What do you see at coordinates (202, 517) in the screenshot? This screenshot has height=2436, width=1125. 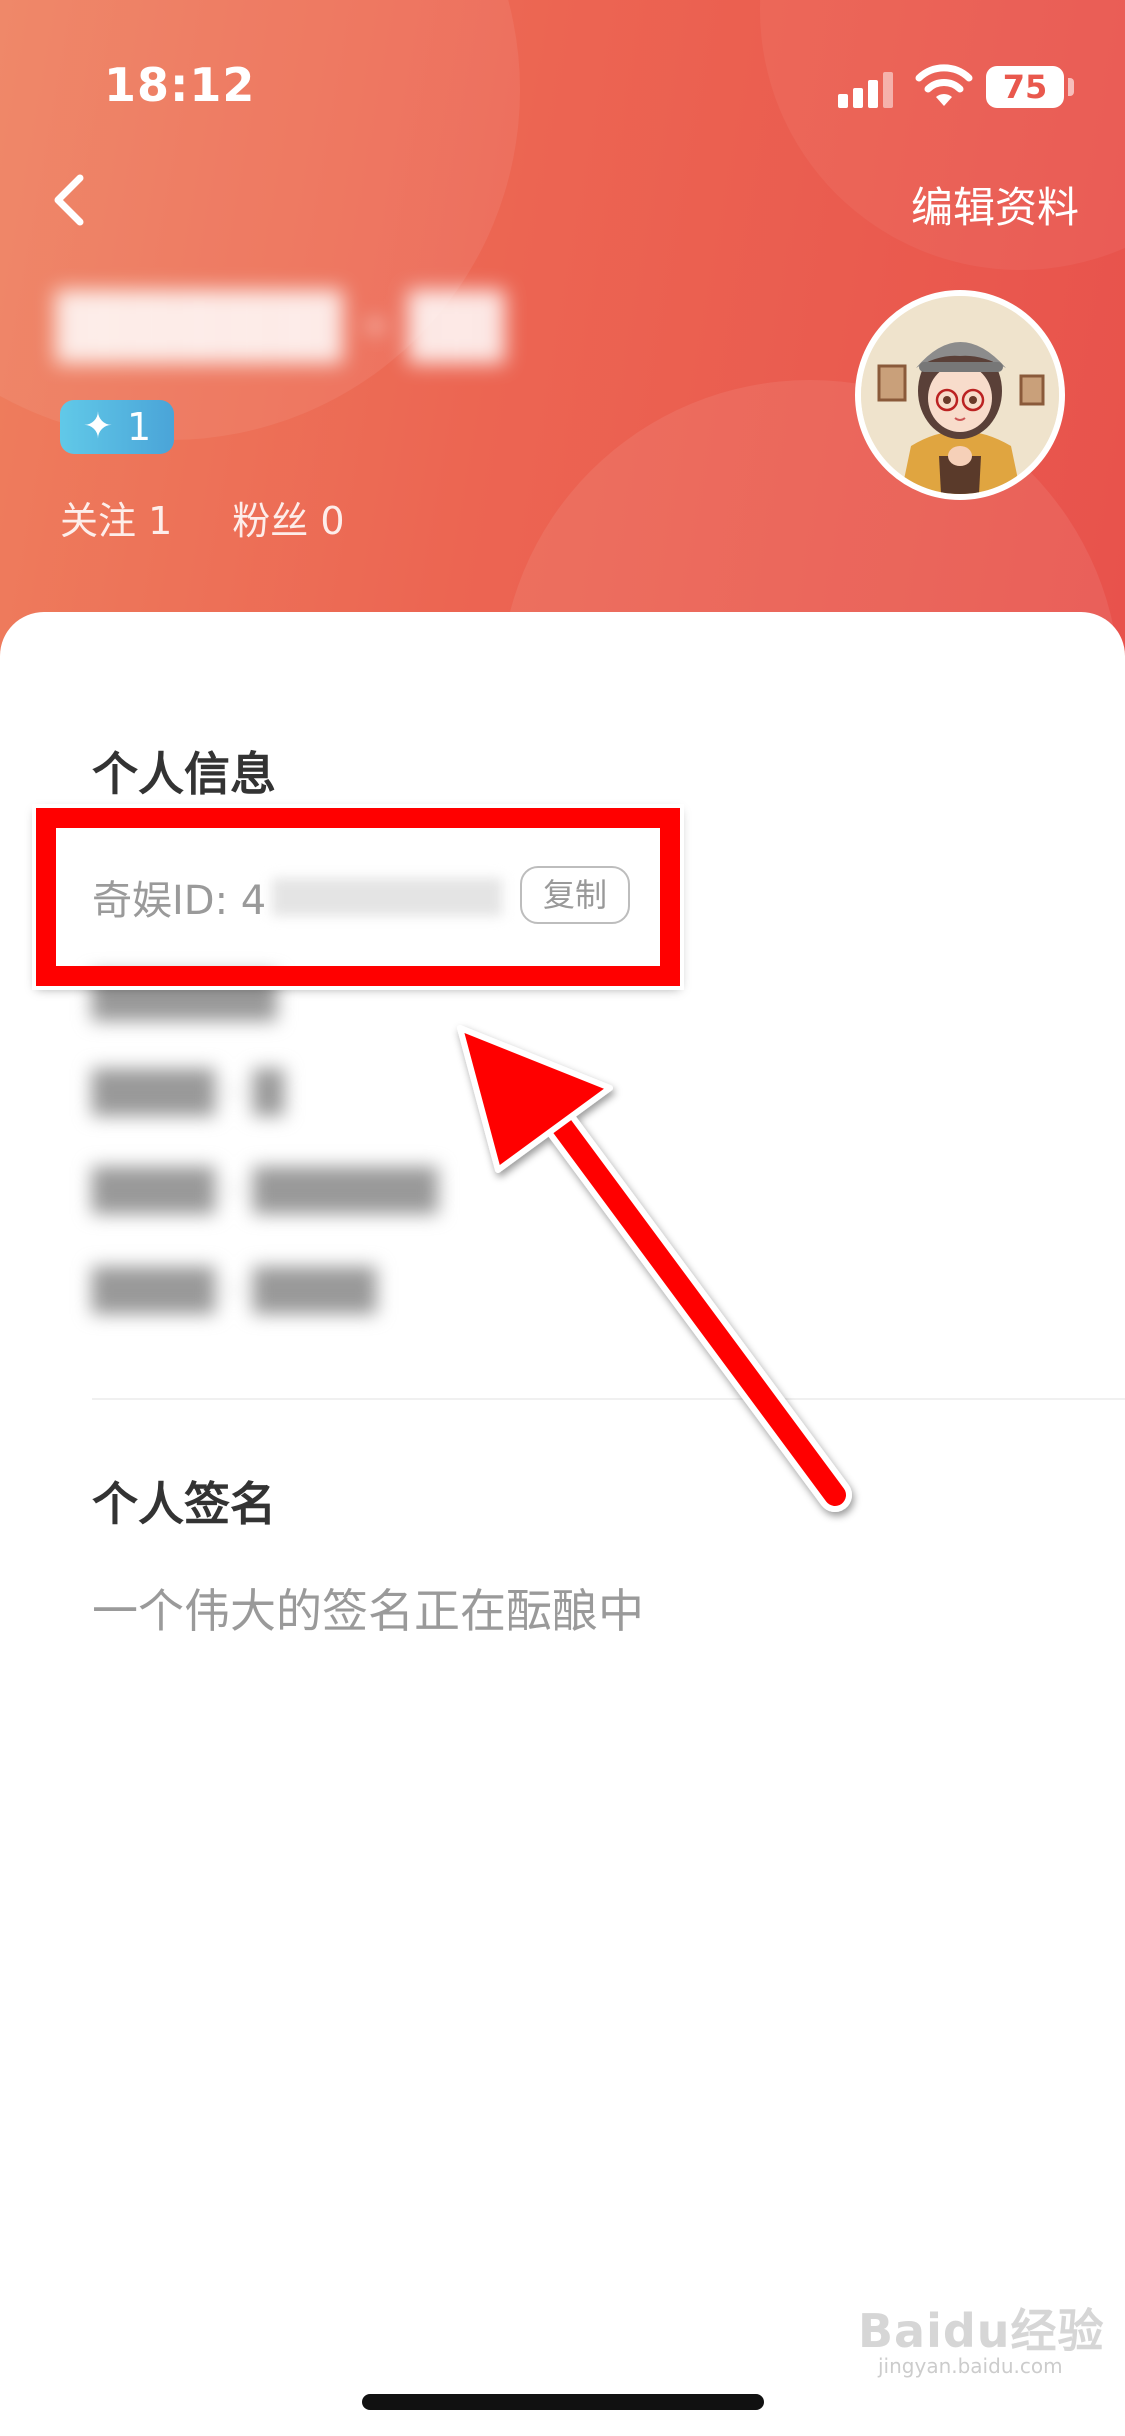 I see `profile-stats: 关注 1 粉丝 0` at bounding box center [202, 517].